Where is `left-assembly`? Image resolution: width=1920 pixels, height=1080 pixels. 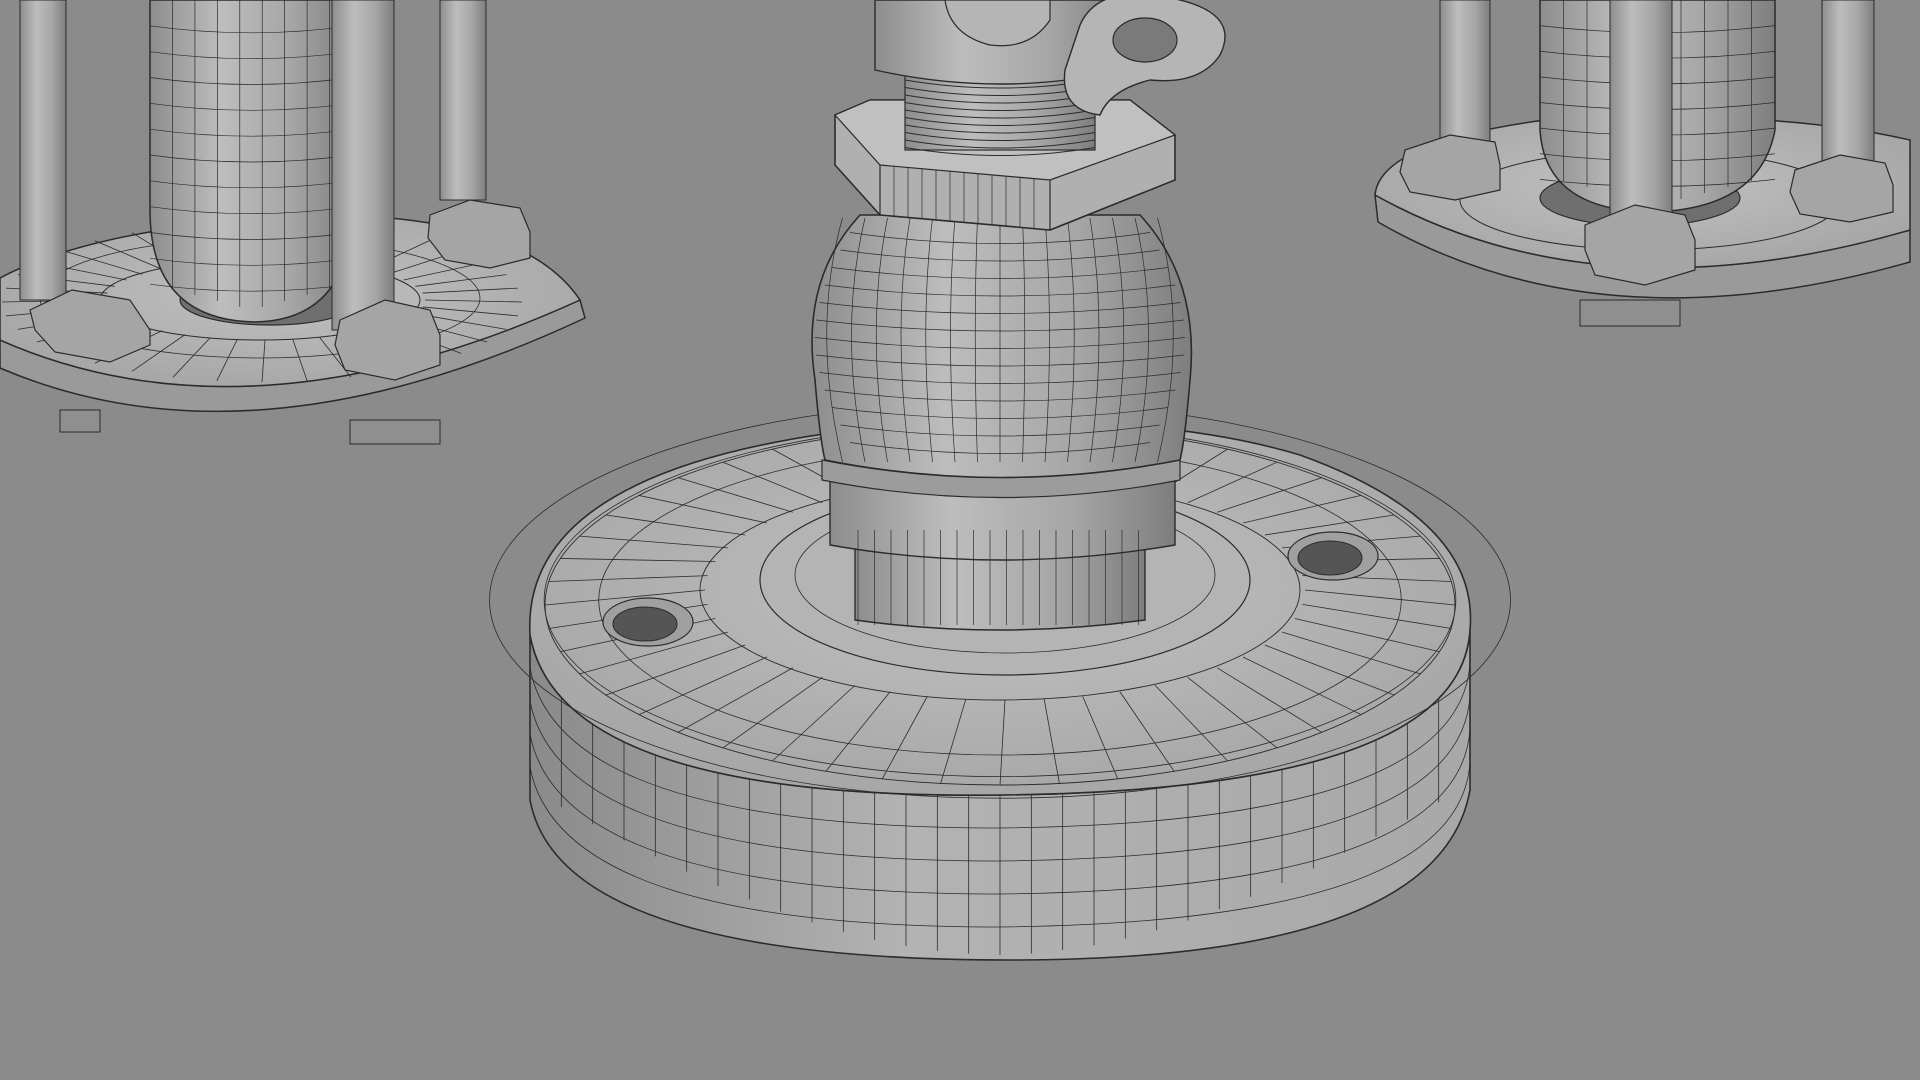 left-assembly is located at coordinates (293, 222).